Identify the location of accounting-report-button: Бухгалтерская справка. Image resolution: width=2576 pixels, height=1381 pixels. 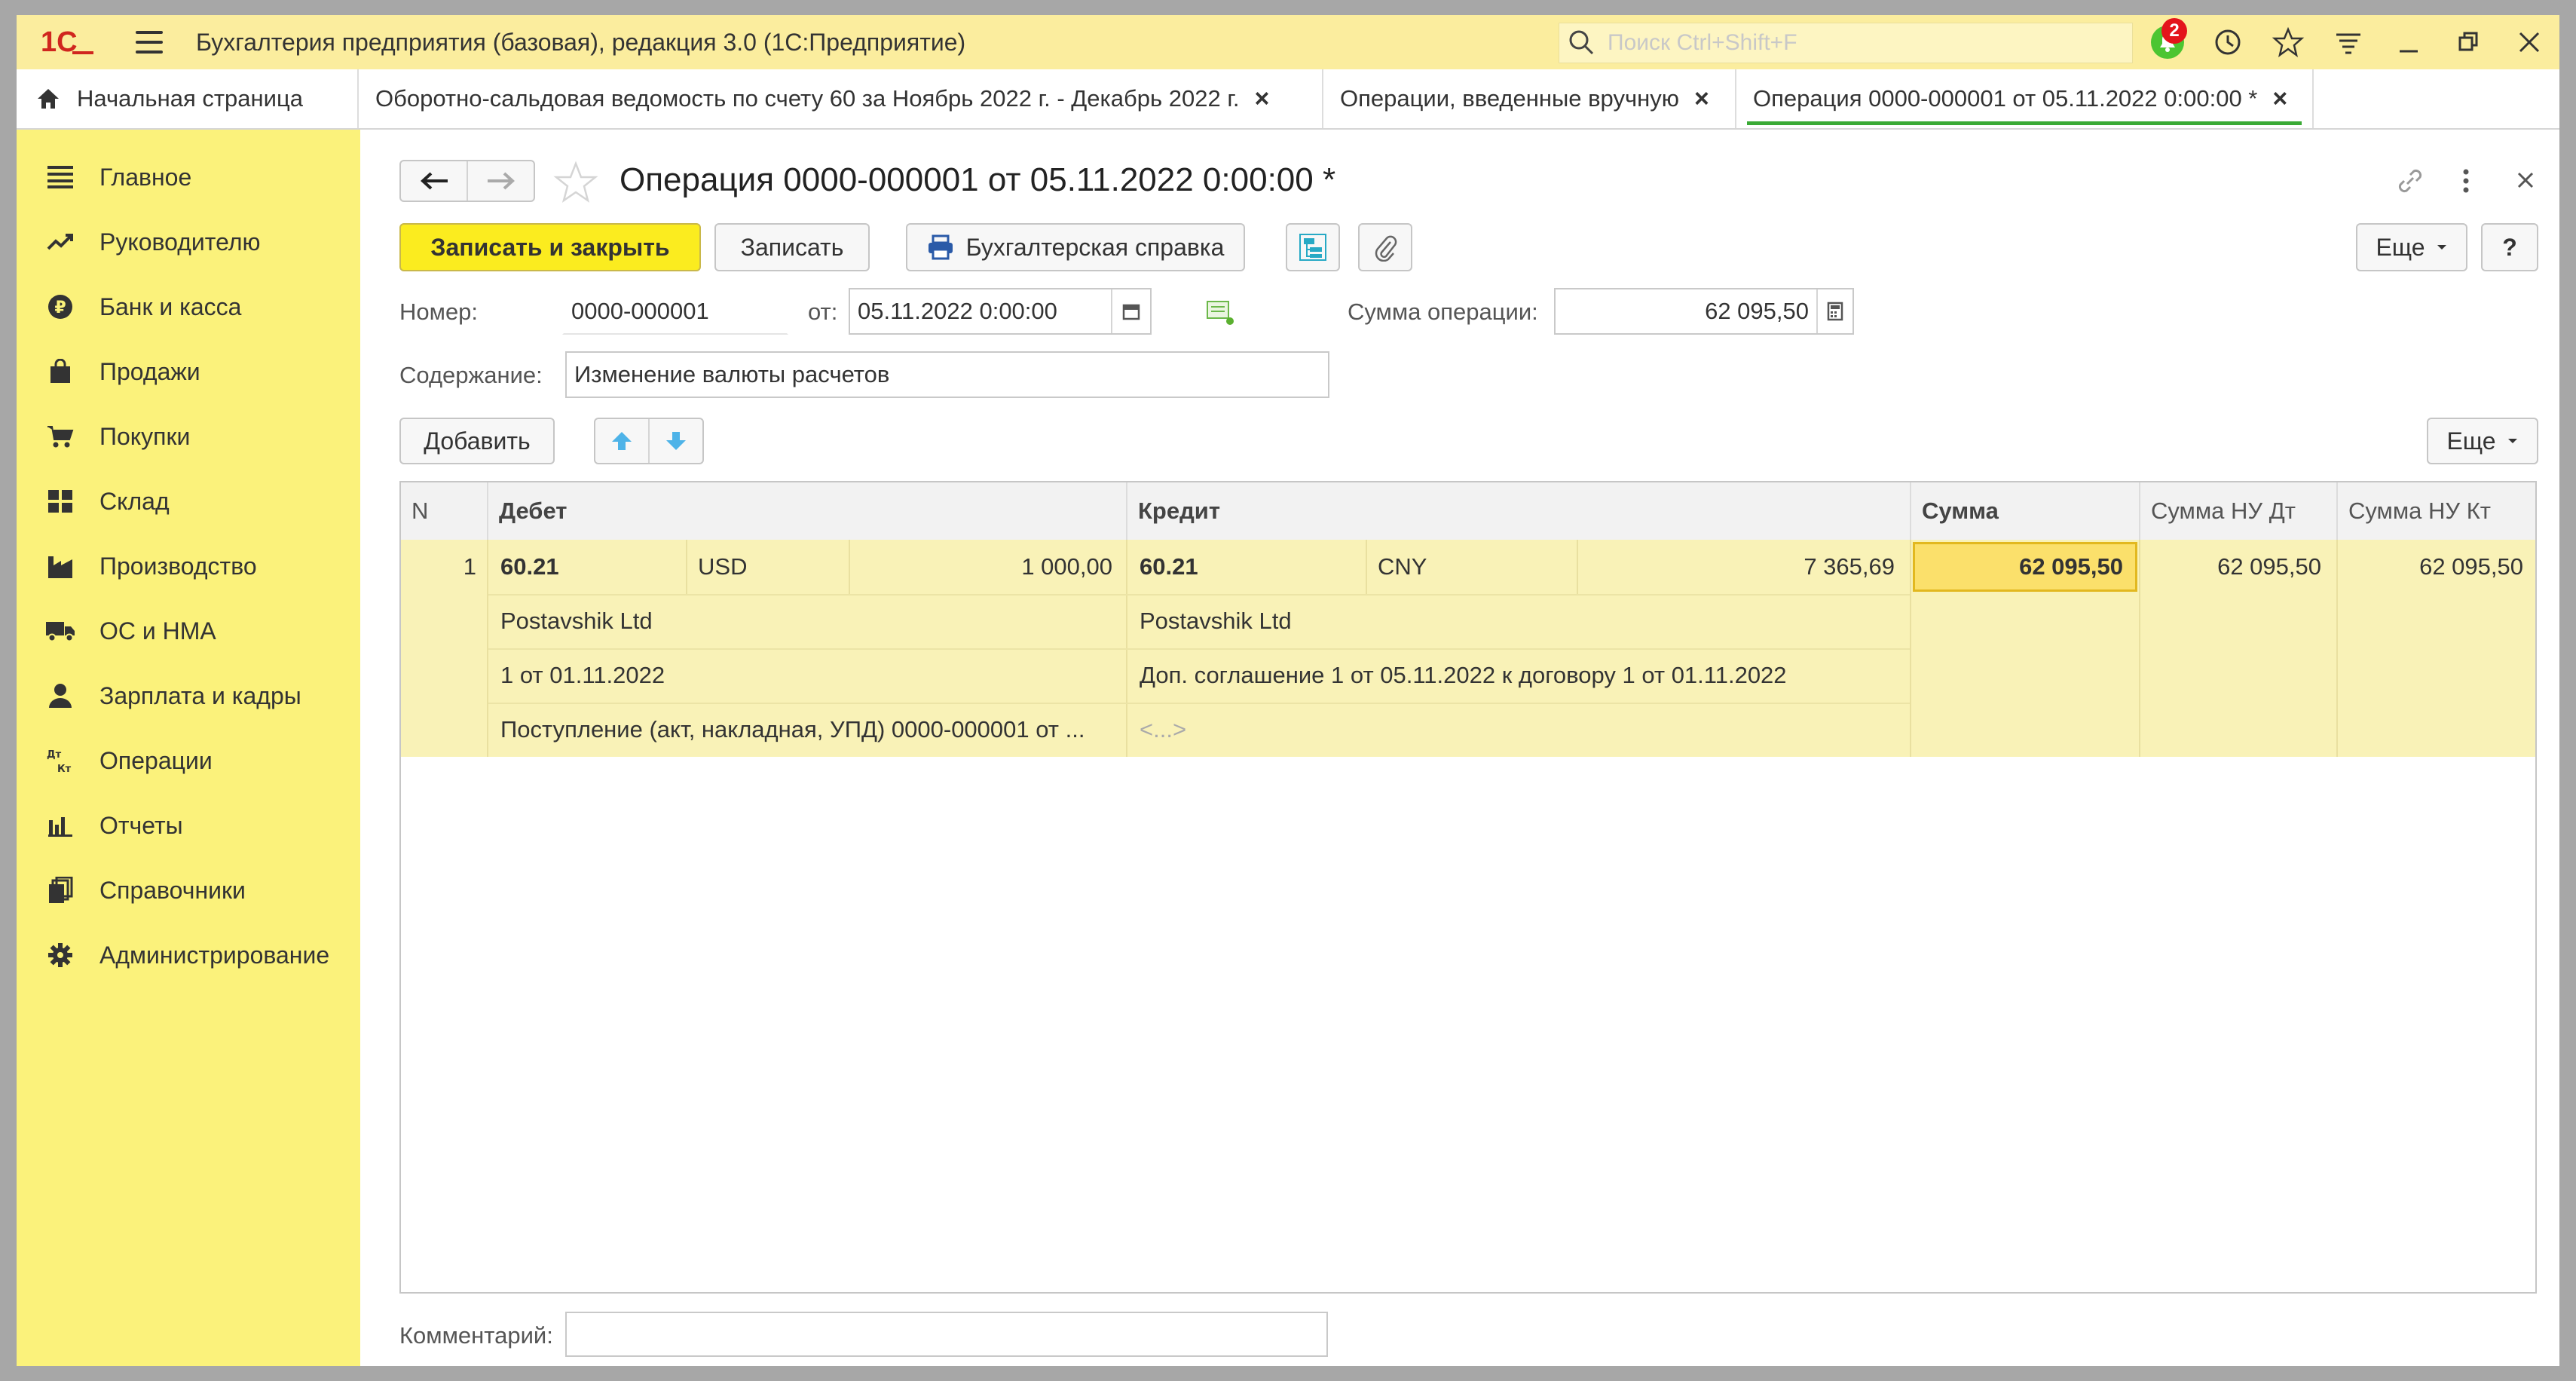
(1075, 247).